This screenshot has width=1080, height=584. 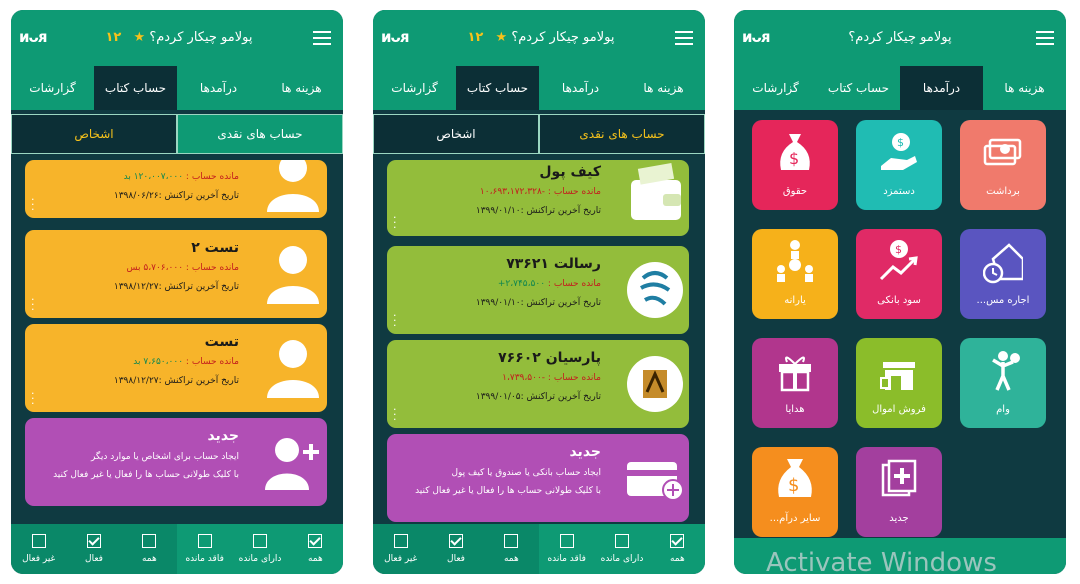 I want to click on account-title: کیف پول, so click(x=570, y=172).